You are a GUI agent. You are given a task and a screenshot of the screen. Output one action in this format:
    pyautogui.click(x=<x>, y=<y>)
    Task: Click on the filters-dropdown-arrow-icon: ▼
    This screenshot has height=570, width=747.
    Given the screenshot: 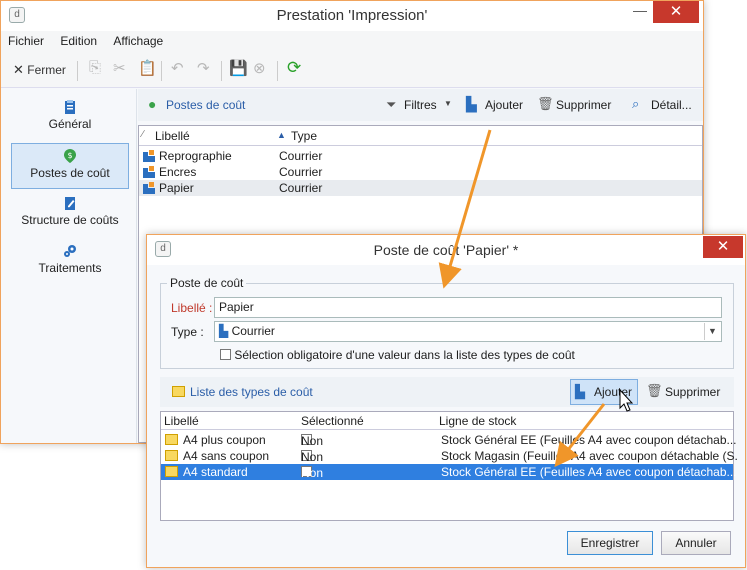 What is the action you would take?
    pyautogui.click(x=448, y=103)
    